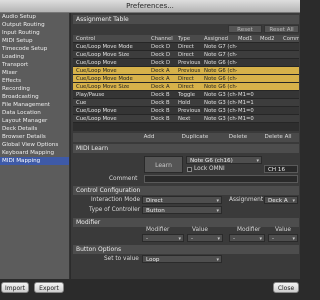 This screenshot has width=320, height=300. What do you see at coordinates (161, 47) in the screenshot?
I see `cell-channel: Deck D` at bounding box center [161, 47].